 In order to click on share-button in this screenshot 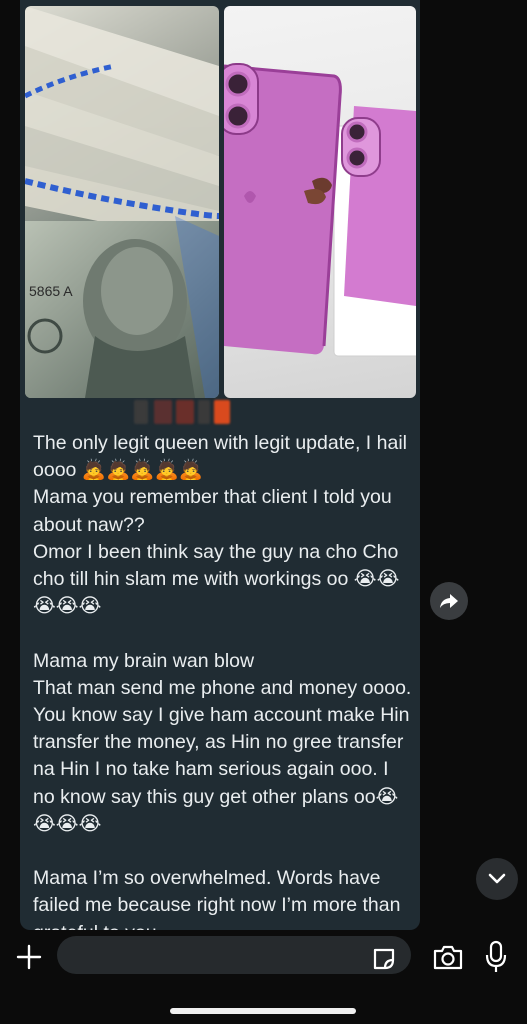, I will do `click(449, 601)`.